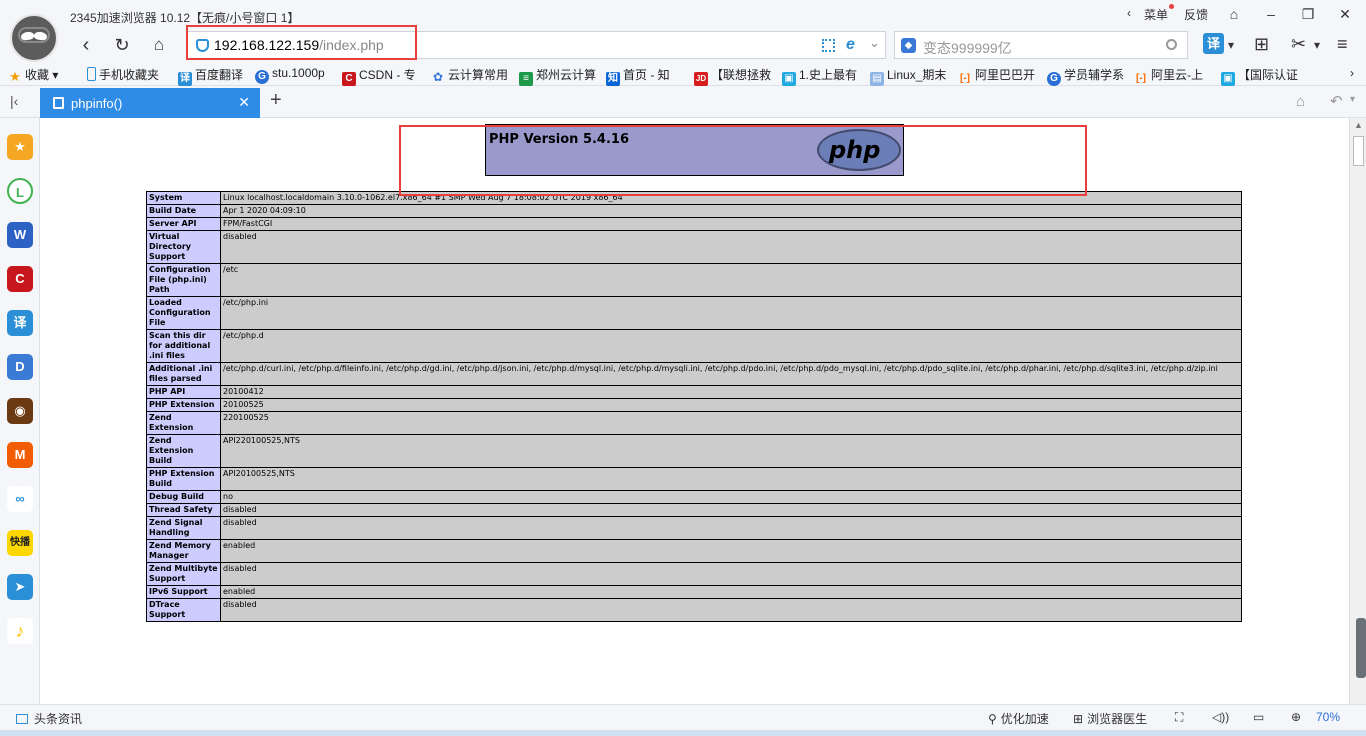 The height and width of the screenshot is (736, 1366). I want to click on tab-restore-icon: ⌂, so click(1300, 101).